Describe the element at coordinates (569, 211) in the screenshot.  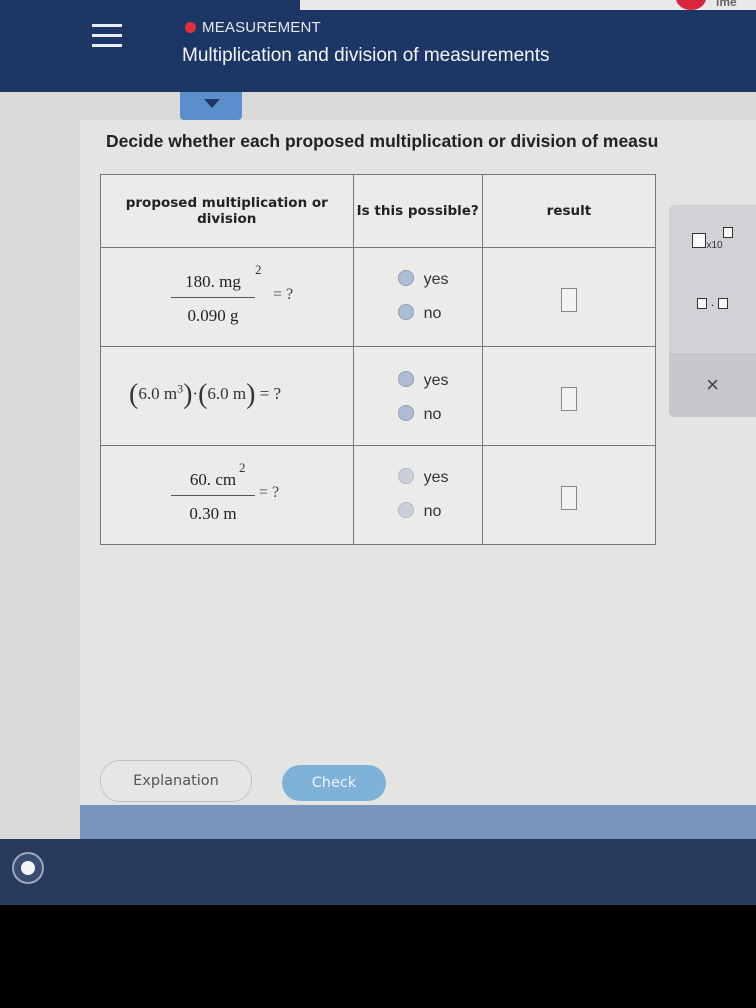
I see `header-result: result` at that location.